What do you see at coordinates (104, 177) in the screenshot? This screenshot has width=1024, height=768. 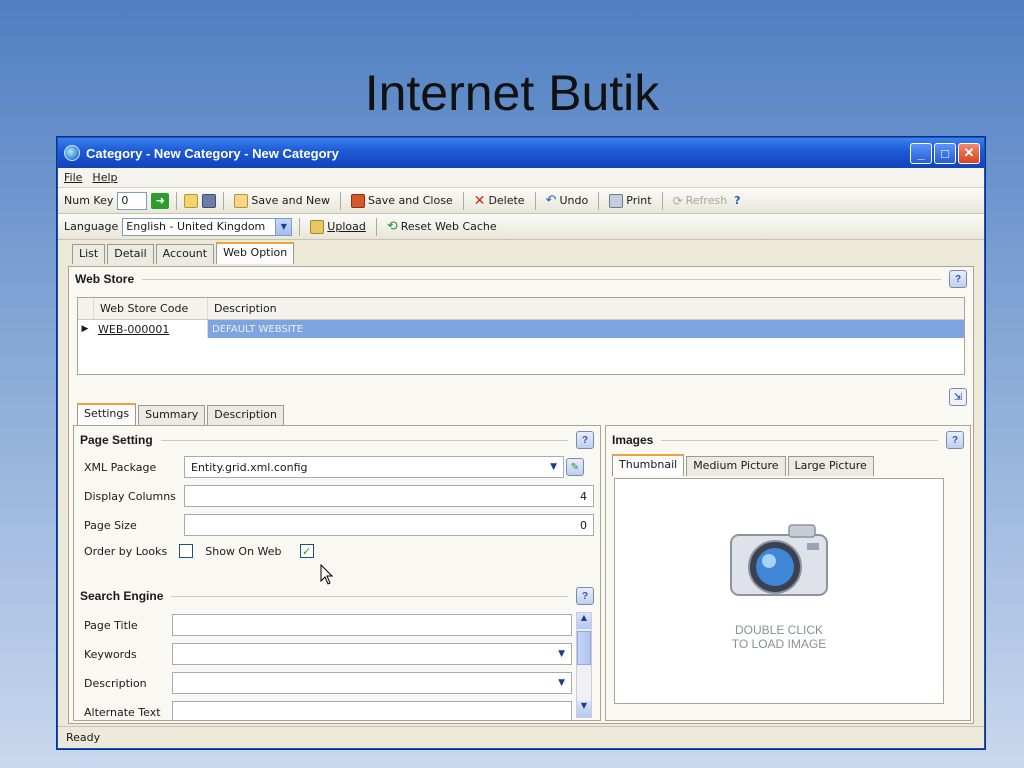 I see `menu-help: Help` at bounding box center [104, 177].